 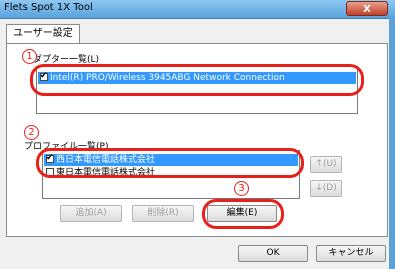 What do you see at coordinates (241, 188) in the screenshot?
I see `annotation-marker-3: 3` at bounding box center [241, 188].